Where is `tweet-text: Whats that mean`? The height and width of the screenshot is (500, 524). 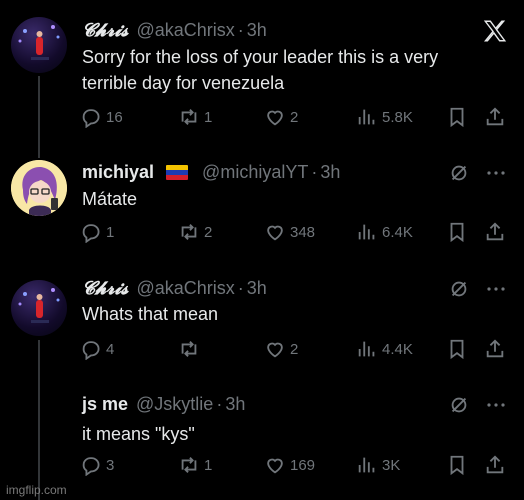
tweet-text: Whats that mean is located at coordinates (150, 314).